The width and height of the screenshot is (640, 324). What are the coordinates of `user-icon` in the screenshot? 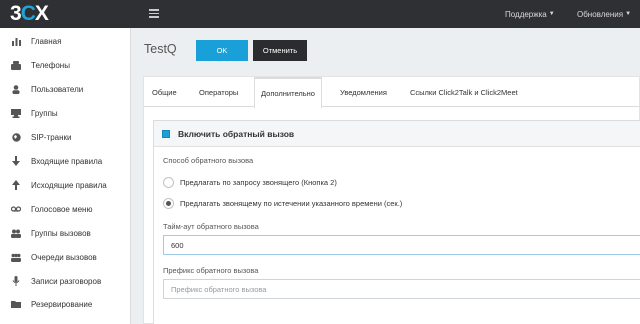 It's located at (16, 89).